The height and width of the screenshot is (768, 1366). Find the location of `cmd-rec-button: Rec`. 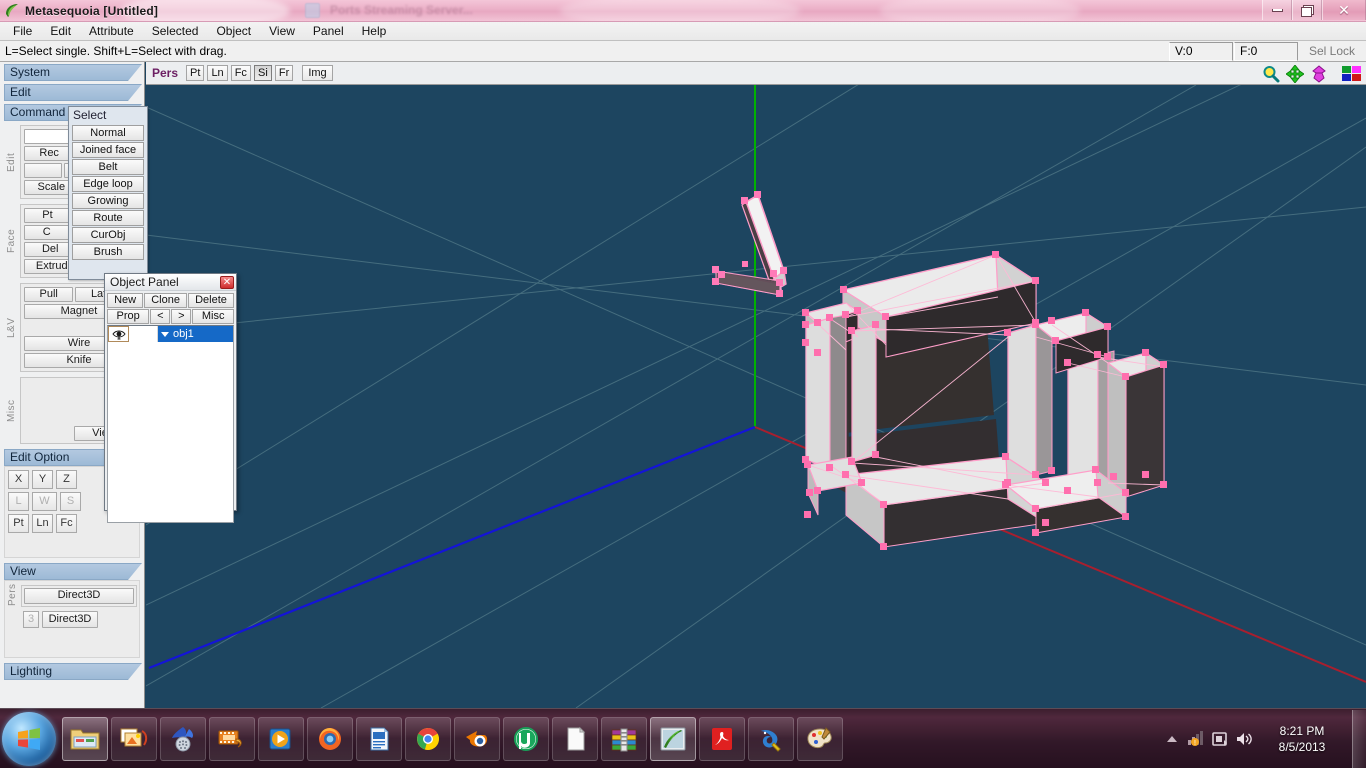

cmd-rec-button: Rec is located at coordinates (49, 153).